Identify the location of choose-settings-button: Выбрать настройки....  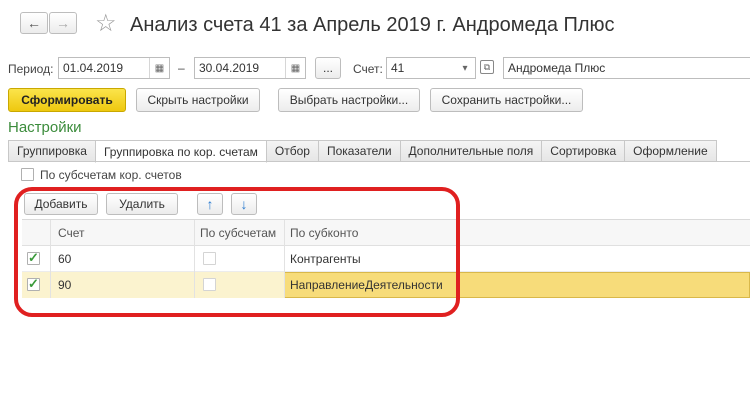
(349, 100).